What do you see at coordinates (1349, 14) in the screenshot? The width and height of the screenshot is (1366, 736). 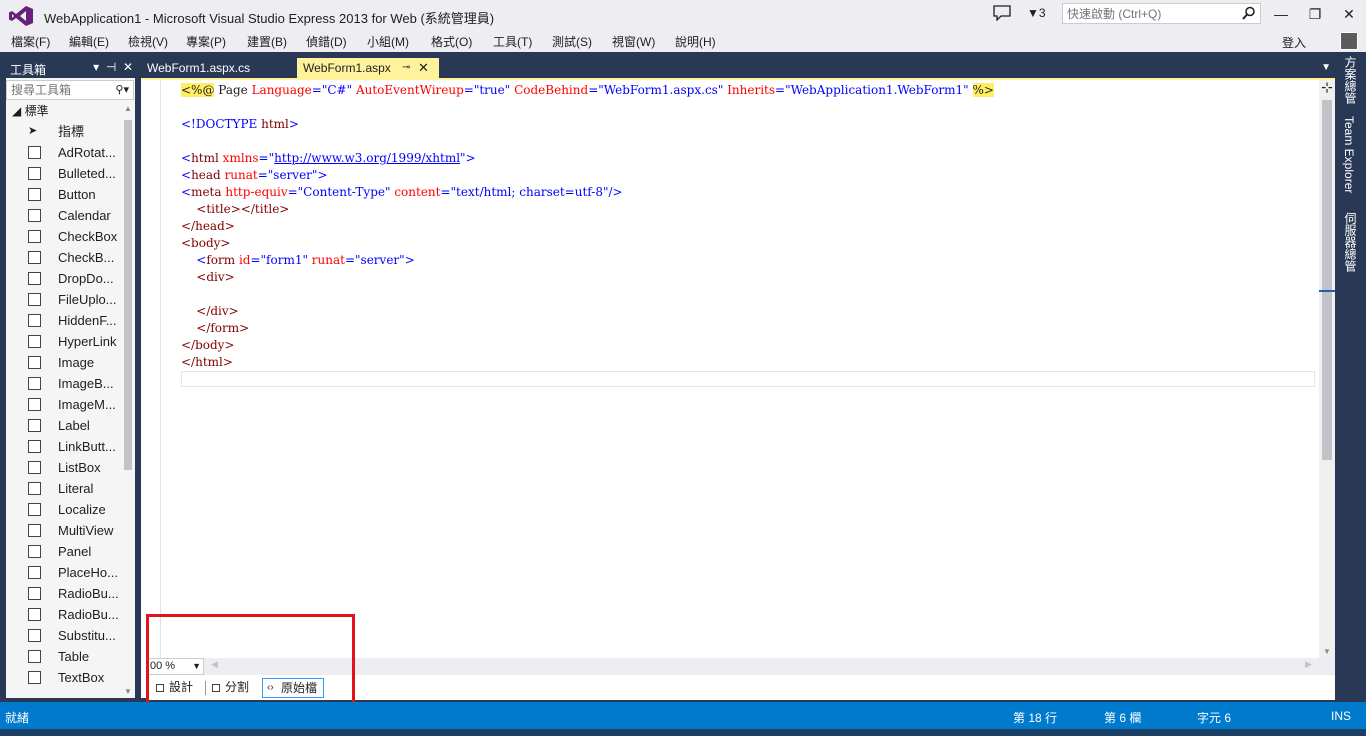 I see `close-button: ✕` at bounding box center [1349, 14].